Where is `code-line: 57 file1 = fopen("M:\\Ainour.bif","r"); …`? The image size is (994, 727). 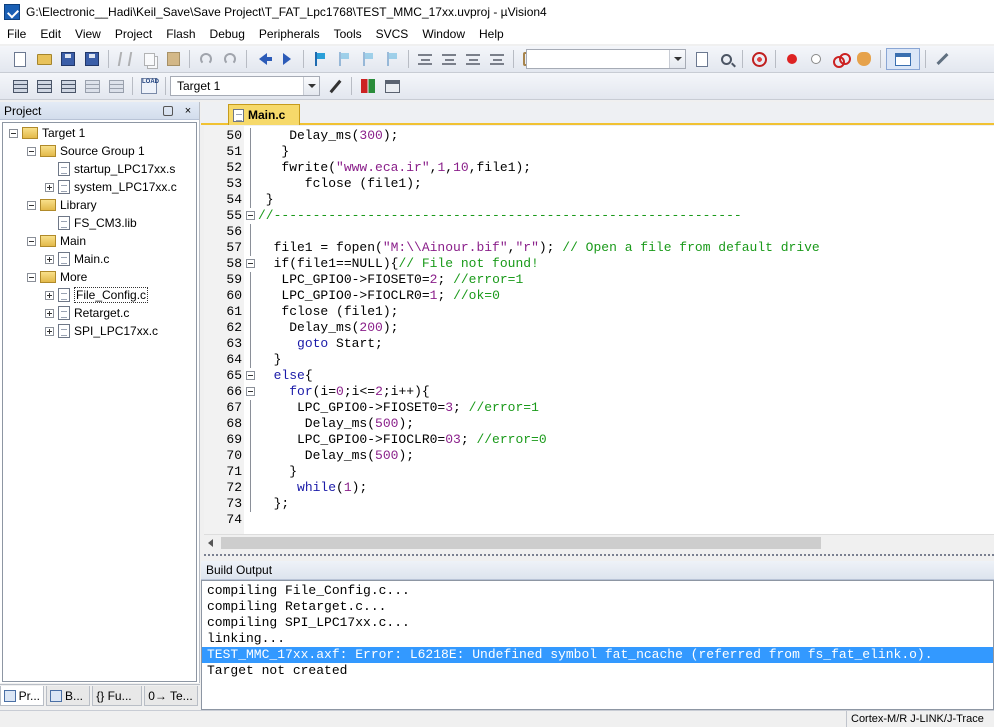 code-line: 57 file1 = fopen("M:\\Ainour.bif","r"); … is located at coordinates (599, 248).